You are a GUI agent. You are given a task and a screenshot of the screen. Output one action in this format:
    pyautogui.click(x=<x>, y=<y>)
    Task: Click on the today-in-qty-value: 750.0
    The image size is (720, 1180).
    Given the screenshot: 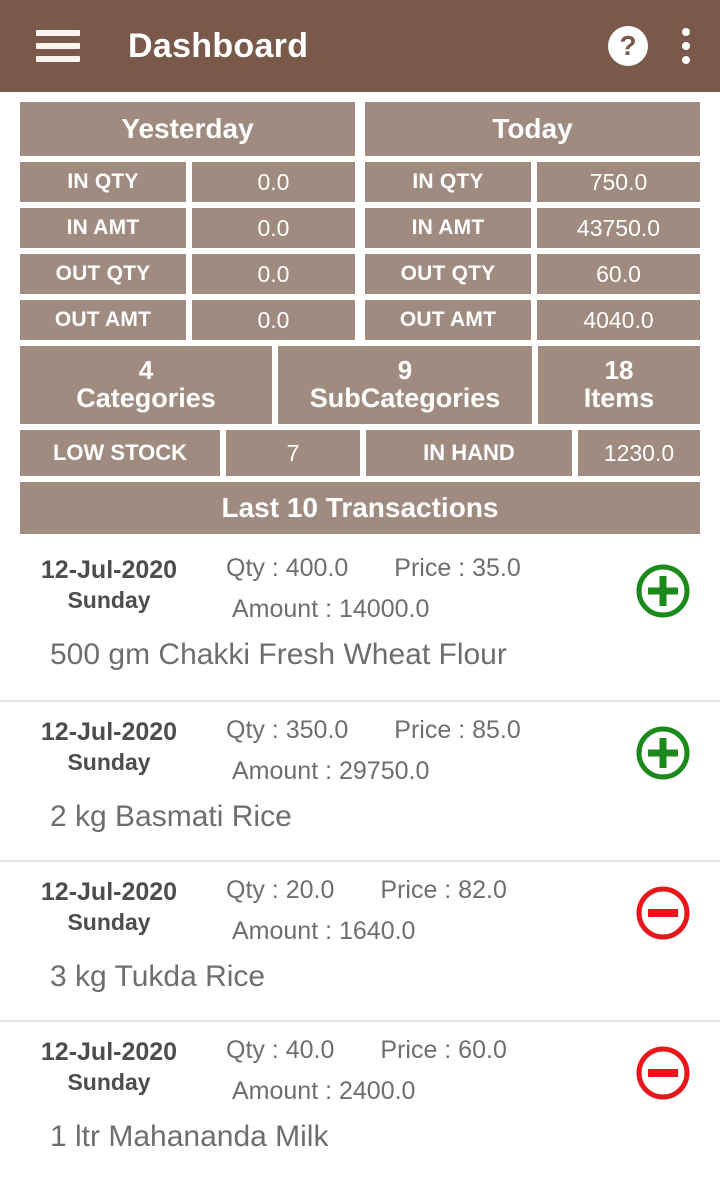 What is the action you would take?
    pyautogui.click(x=618, y=182)
    